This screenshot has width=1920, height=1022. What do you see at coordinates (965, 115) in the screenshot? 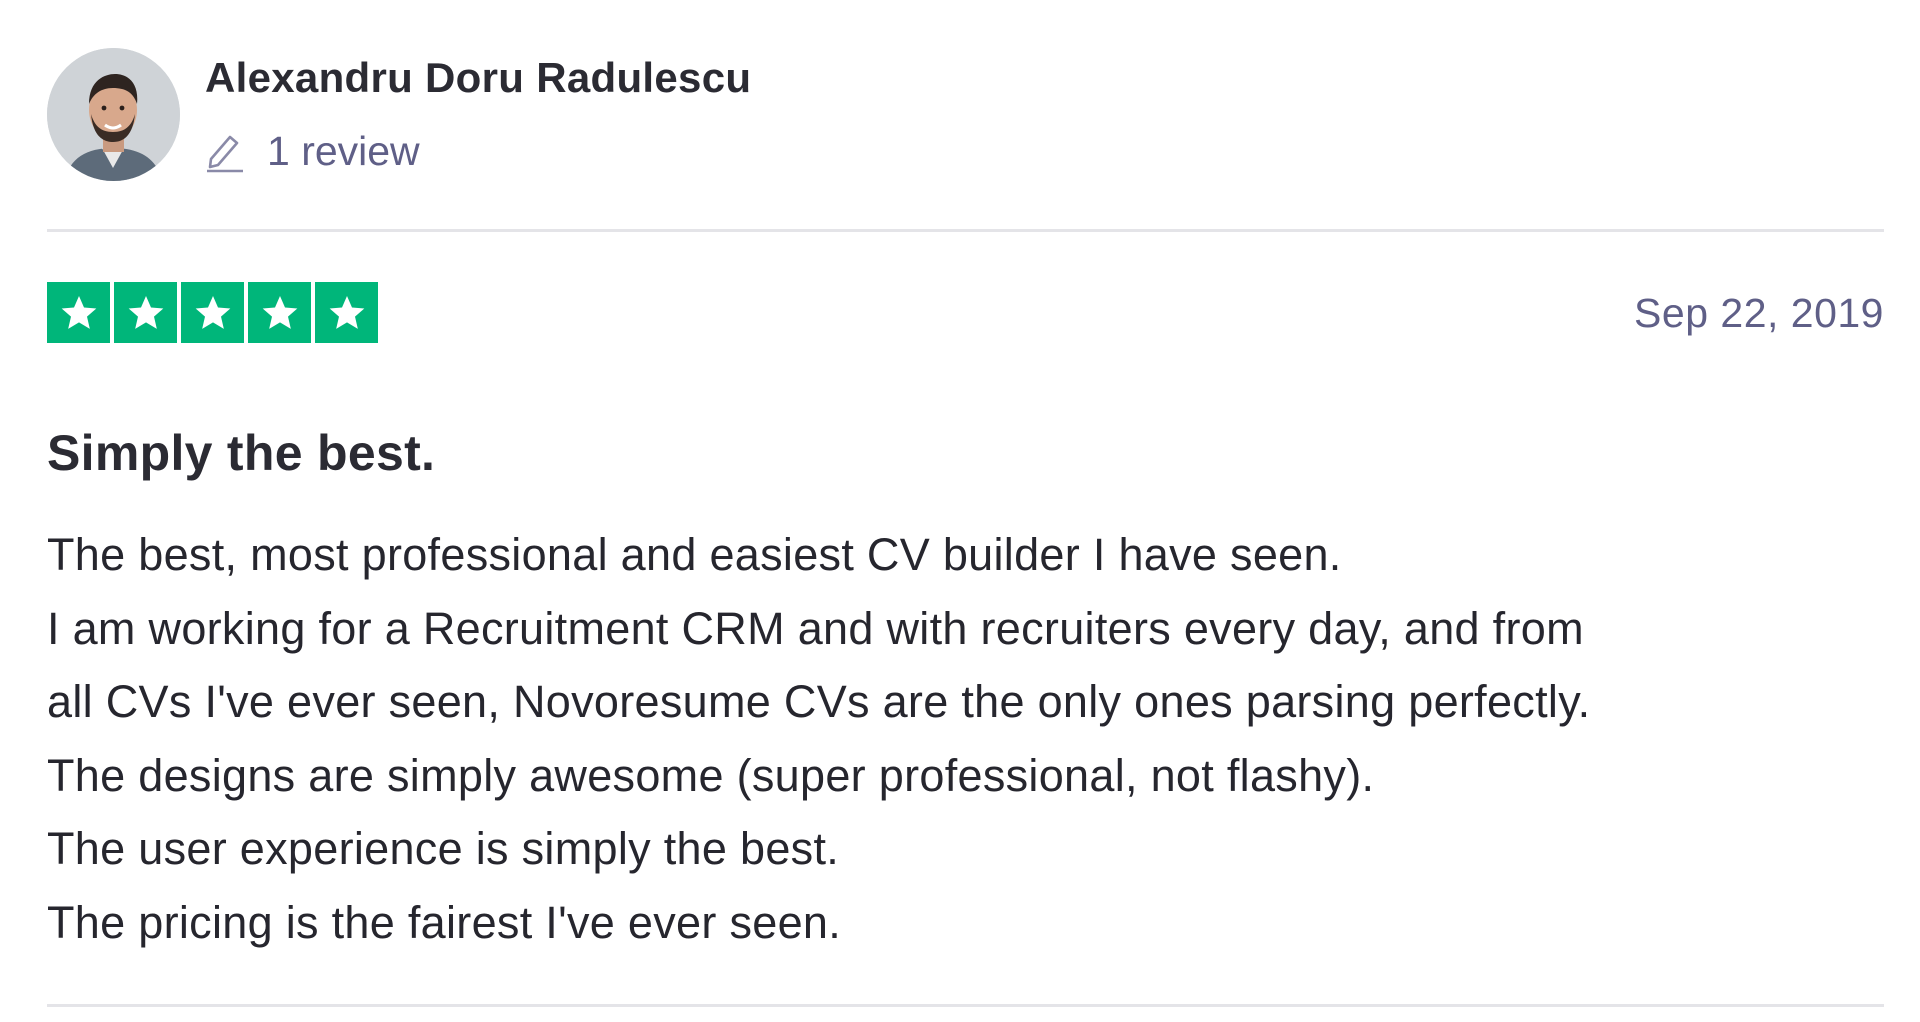
I see `reviewer-info: Alexandru Doru Radulescu 1 review` at bounding box center [965, 115].